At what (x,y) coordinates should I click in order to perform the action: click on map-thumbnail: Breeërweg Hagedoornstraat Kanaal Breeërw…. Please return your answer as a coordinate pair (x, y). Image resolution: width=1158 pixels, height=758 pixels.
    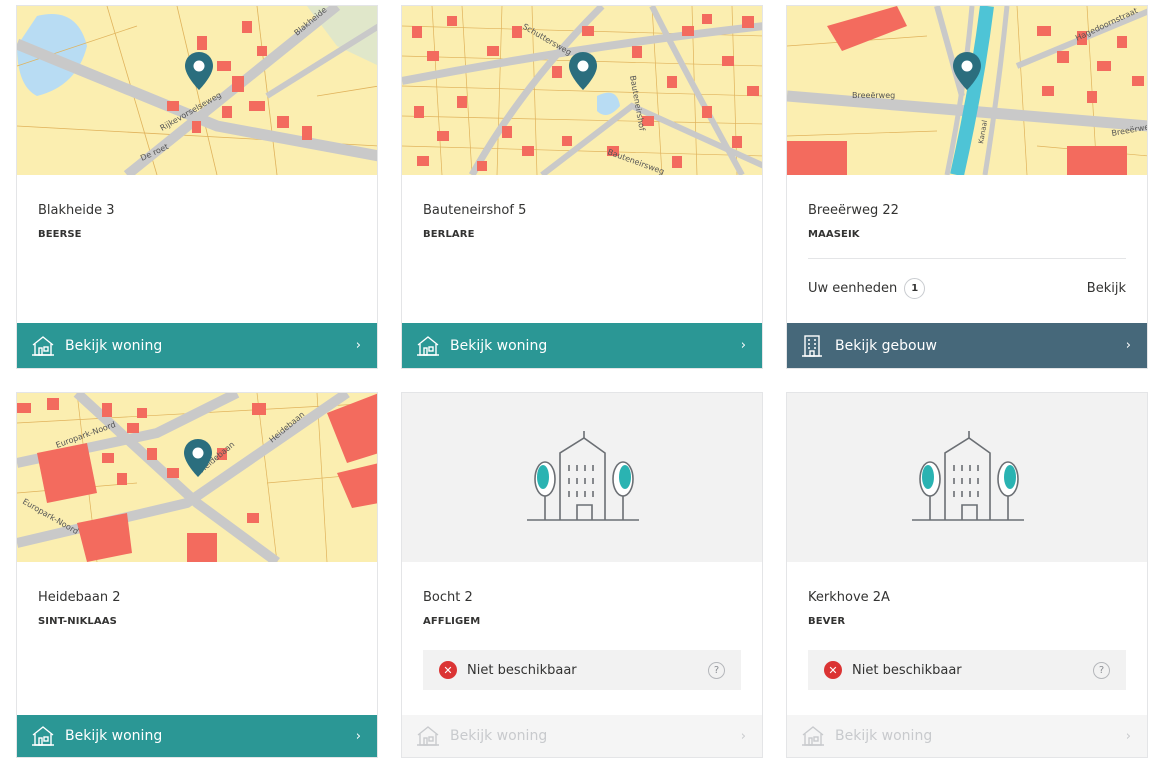
    Looking at the image, I should click on (967, 90).